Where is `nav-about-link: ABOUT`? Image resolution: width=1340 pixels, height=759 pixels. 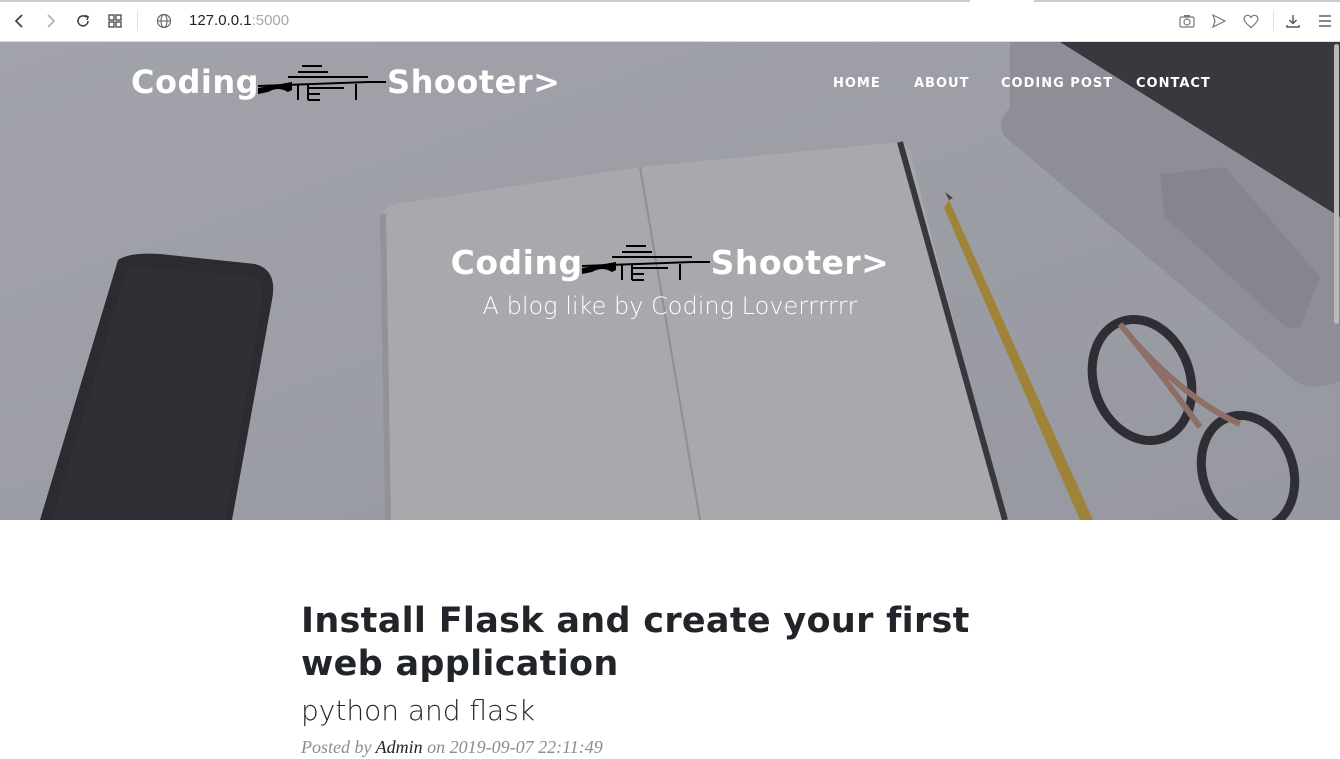
nav-about-link: ABOUT is located at coordinates (941, 83).